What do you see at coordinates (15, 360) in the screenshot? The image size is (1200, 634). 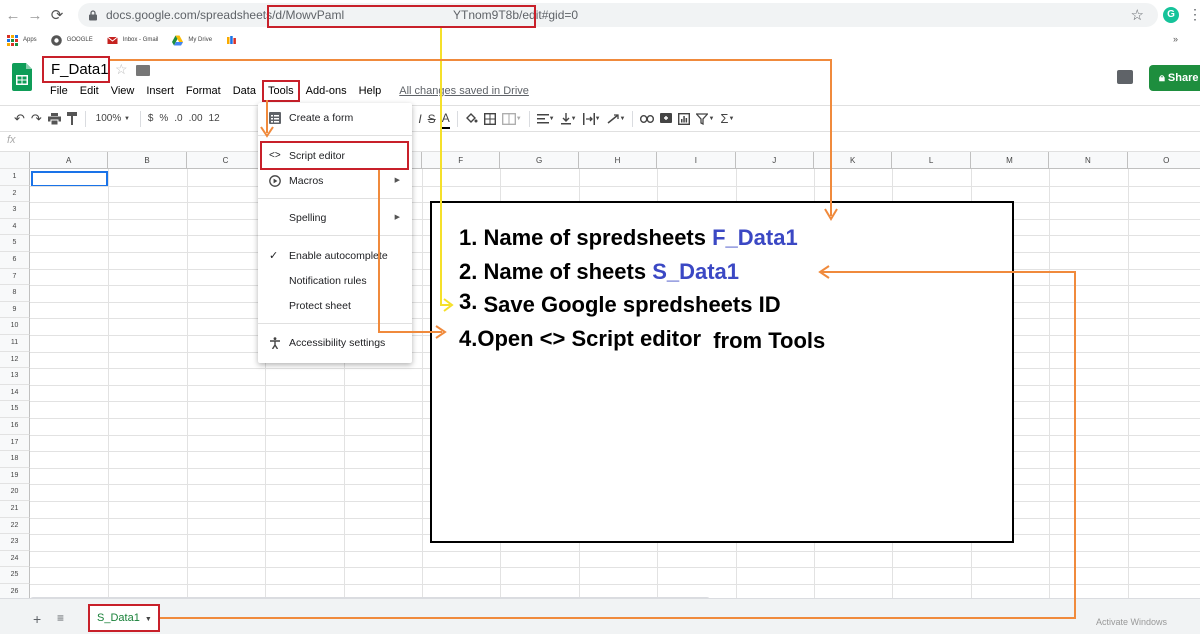 I see `row-header: 12` at bounding box center [15, 360].